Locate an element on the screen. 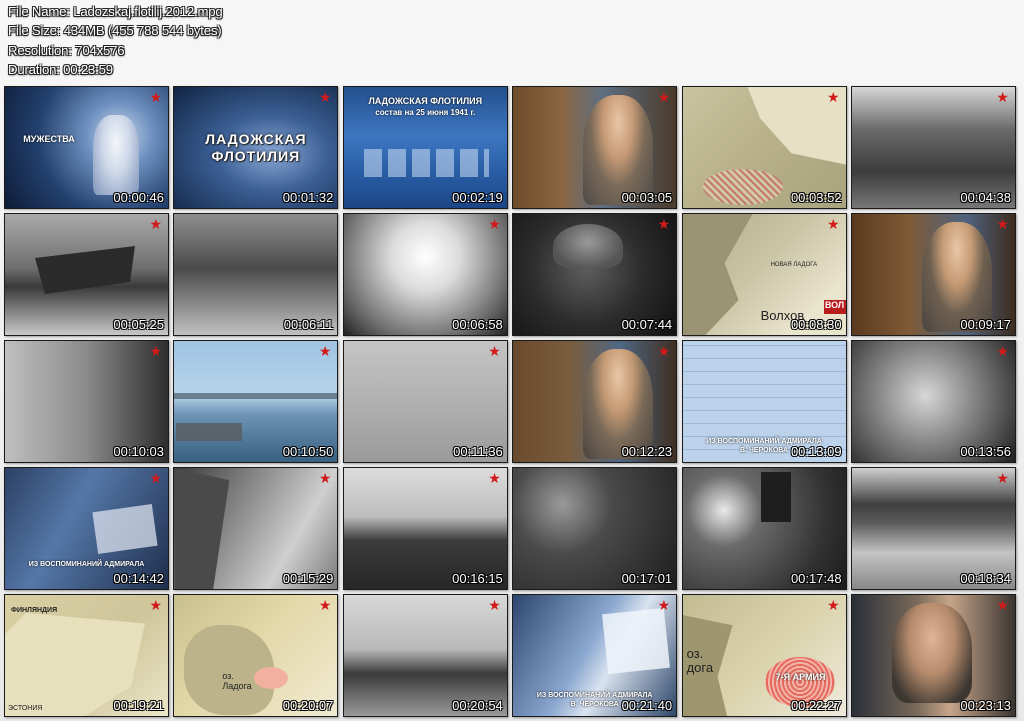 The width and height of the screenshot is (1024, 721). thumbnail-26: оз. Ладога ★ 00:20:07 is located at coordinates (256, 655).